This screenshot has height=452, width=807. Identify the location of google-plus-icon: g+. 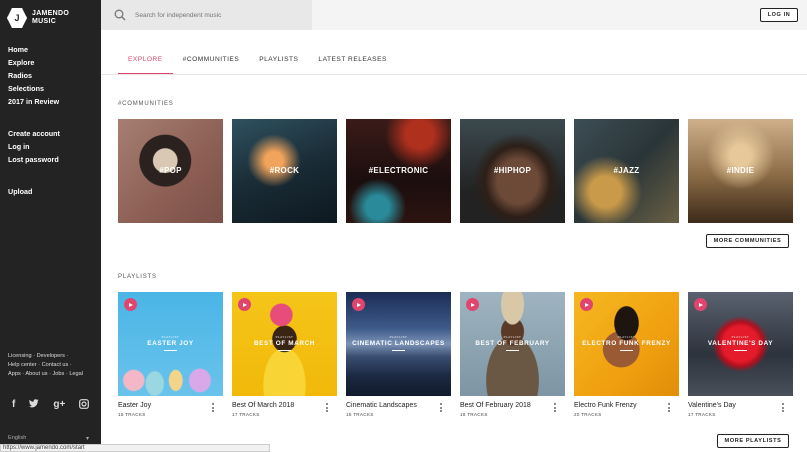
(59, 405).